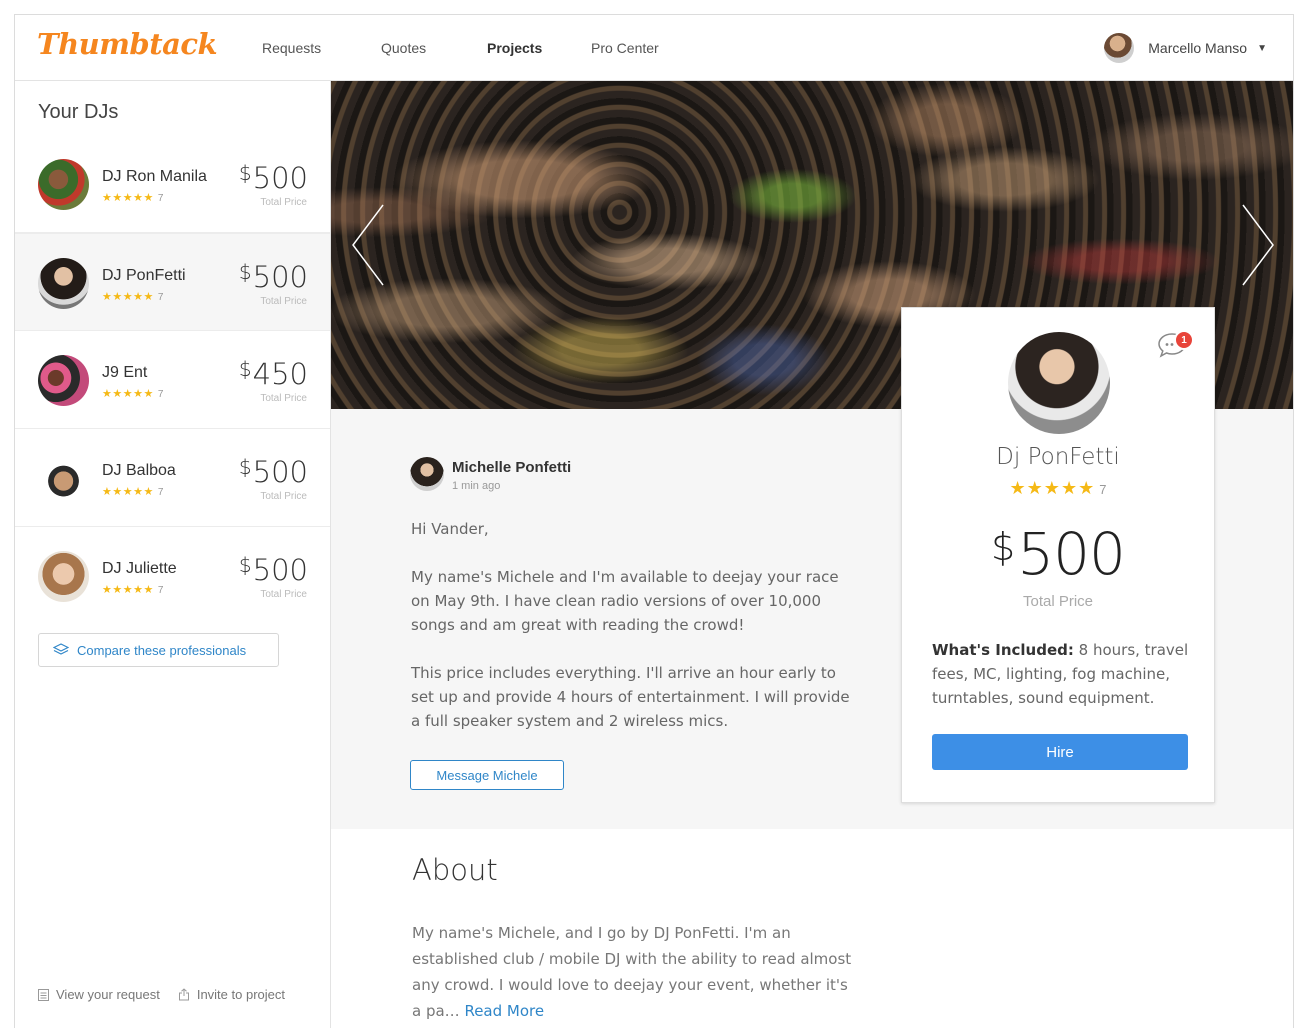 The image size is (1308, 1028). I want to click on dj-list-item: DJ PonFetti ★★★★★ 7 $500 Total Price, so click(172, 282).